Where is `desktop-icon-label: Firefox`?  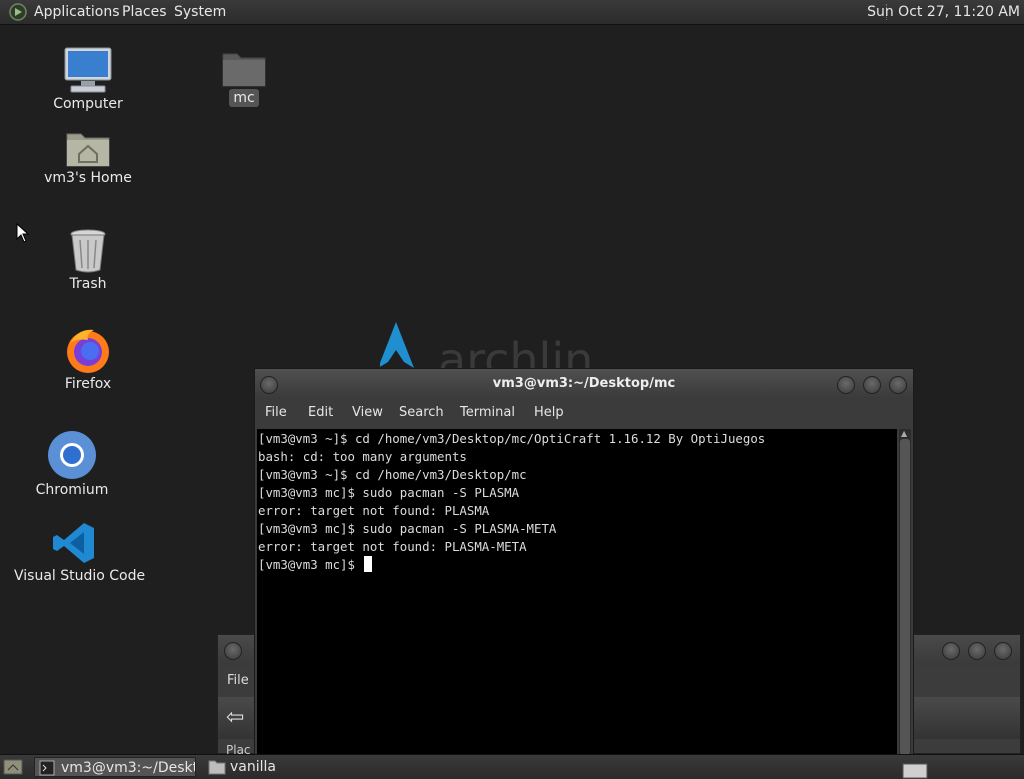 desktop-icon-label: Firefox is located at coordinates (88, 384).